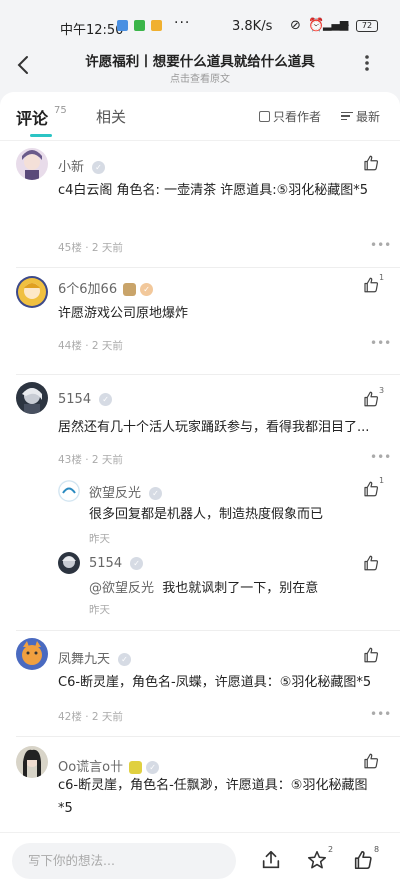  Describe the element at coordinates (111, 116) in the screenshot. I see `tab-related: 相关` at that location.